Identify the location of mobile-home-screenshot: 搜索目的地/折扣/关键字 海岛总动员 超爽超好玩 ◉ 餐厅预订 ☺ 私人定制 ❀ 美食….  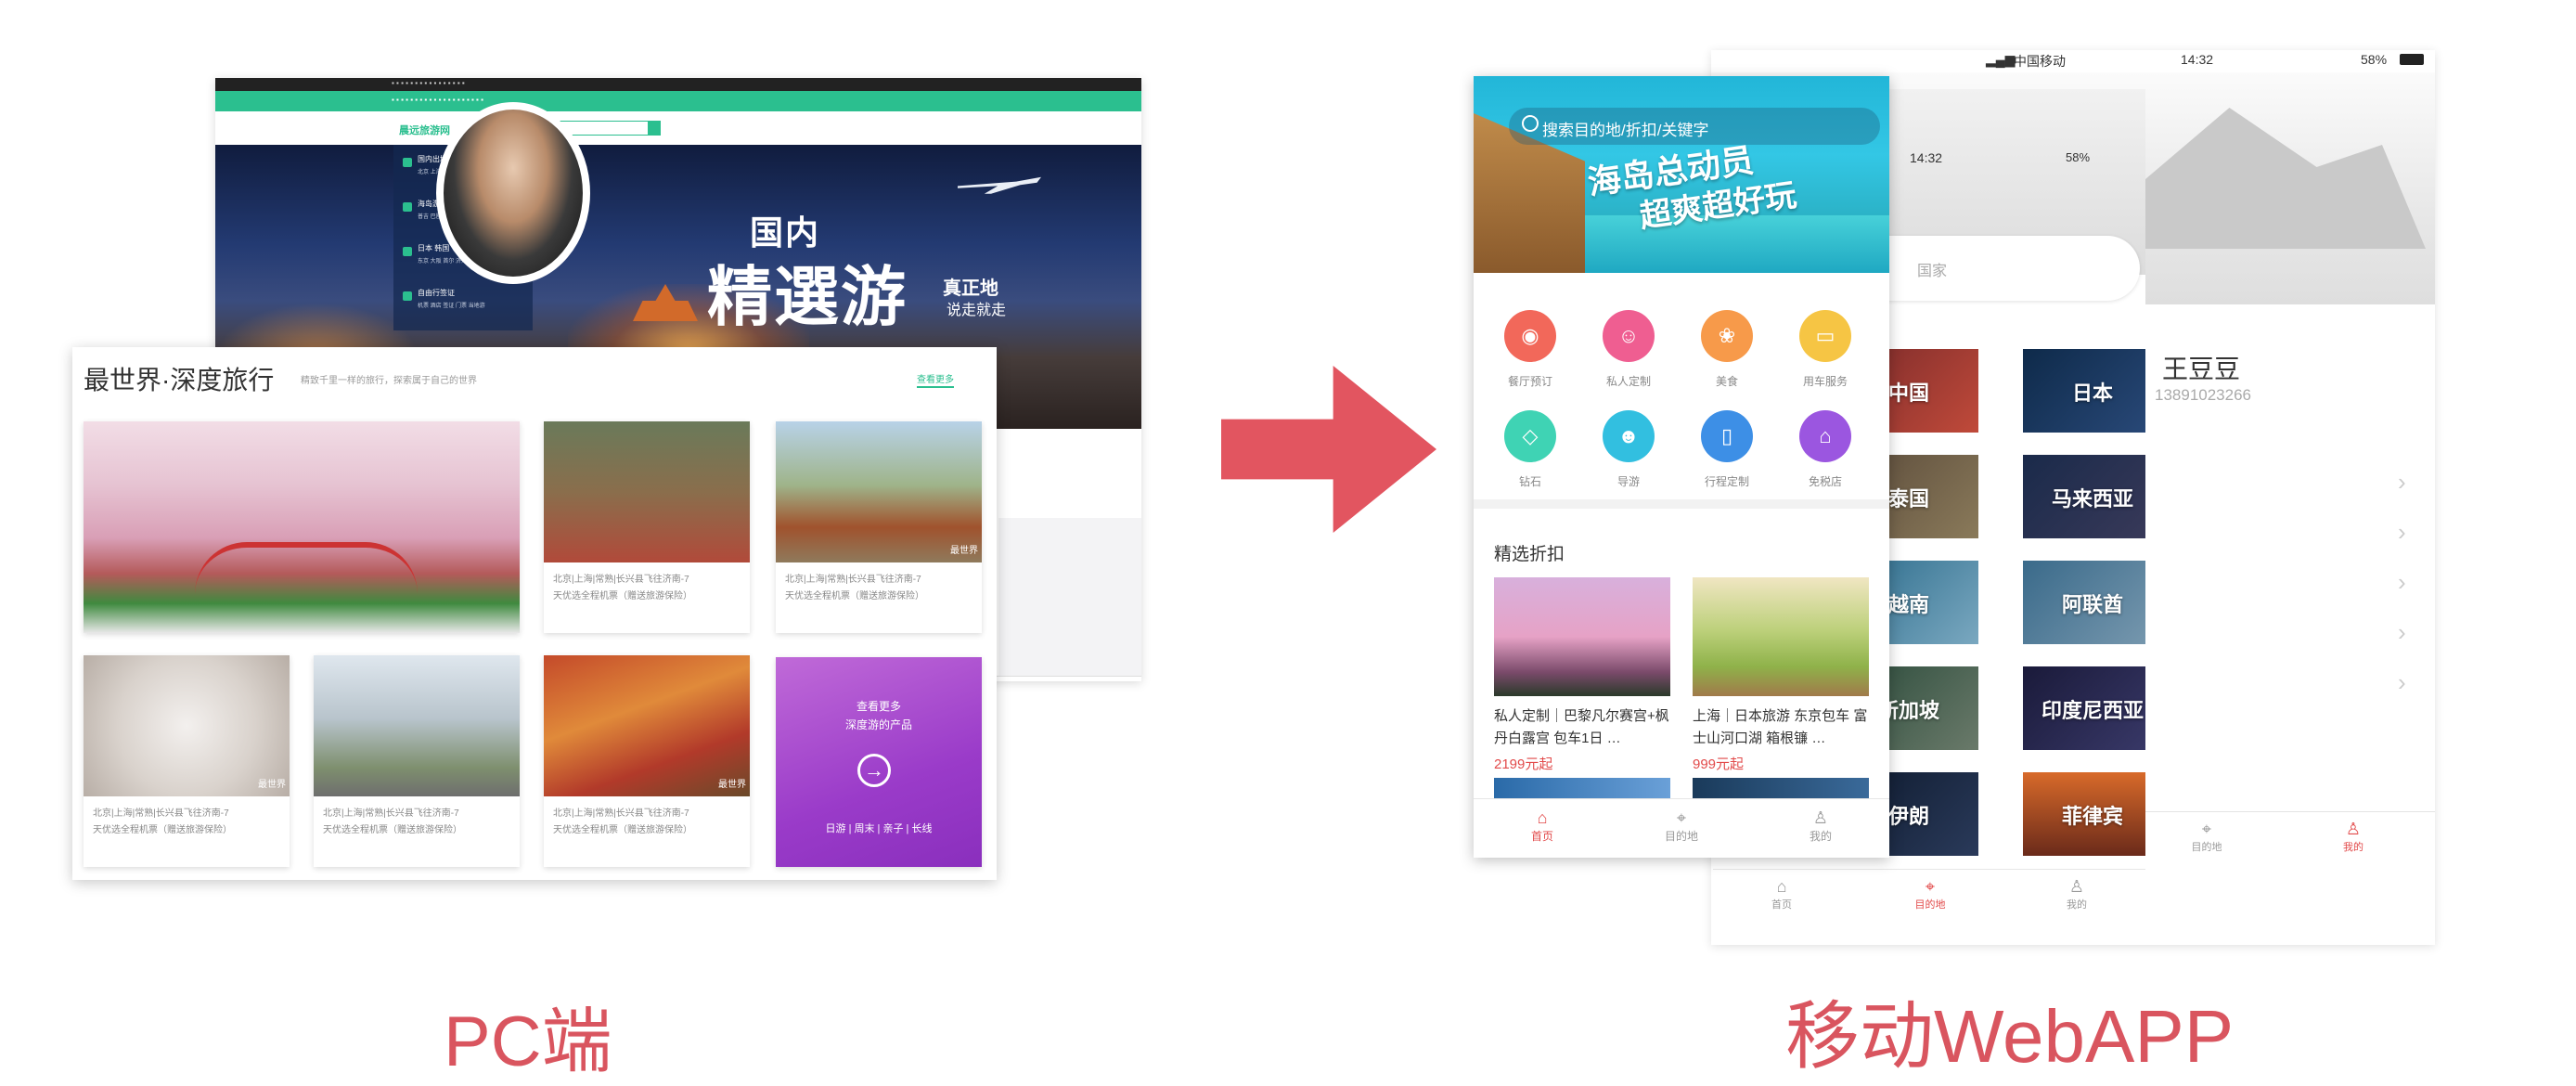
(1681, 467).